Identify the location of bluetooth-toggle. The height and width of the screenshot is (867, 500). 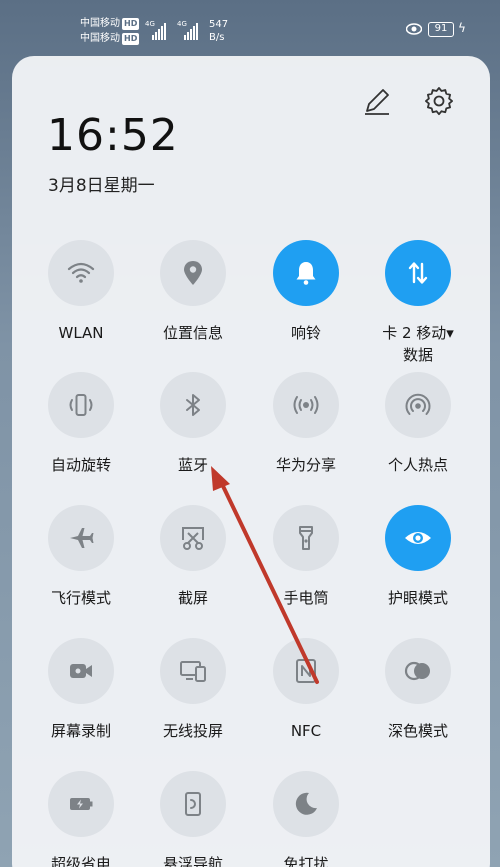
(193, 405).